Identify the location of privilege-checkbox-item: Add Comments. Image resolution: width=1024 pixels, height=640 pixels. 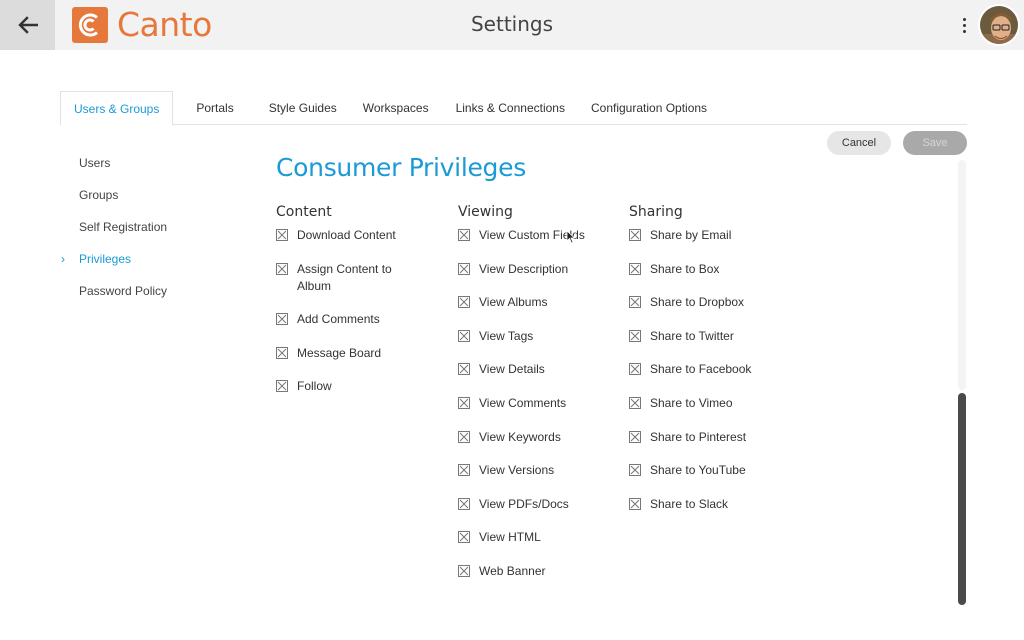
(338, 319).